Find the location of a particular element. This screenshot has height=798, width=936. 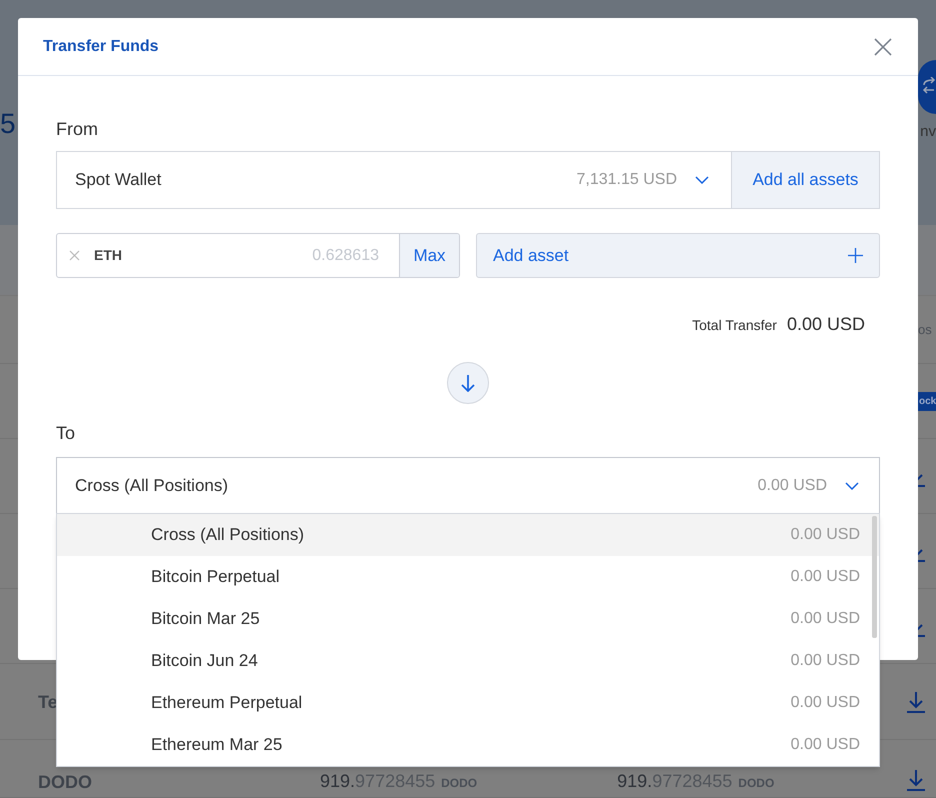

option-name: Bitcoin Perpetual is located at coordinates (215, 577).